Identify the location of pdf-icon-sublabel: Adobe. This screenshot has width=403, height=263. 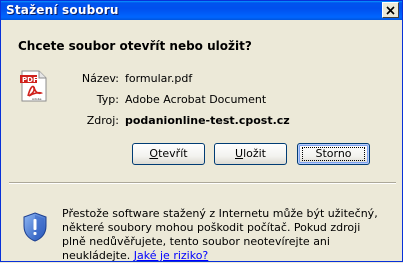
(37, 99).